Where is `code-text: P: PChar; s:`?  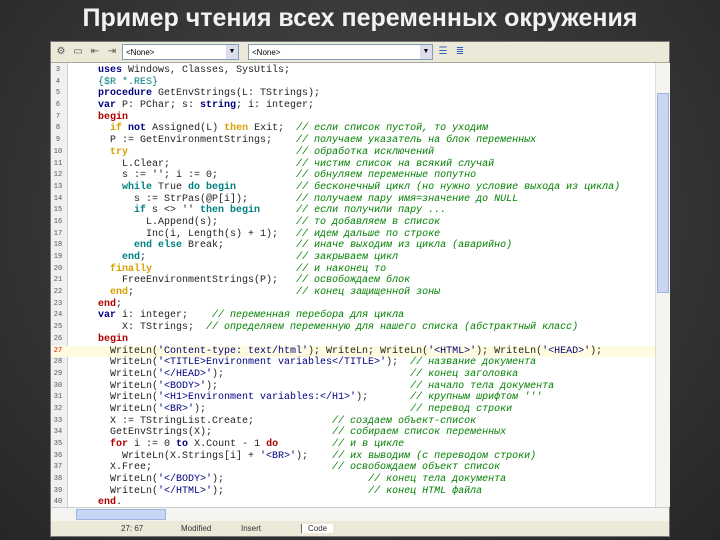 code-text: P: PChar; s: is located at coordinates (158, 106).